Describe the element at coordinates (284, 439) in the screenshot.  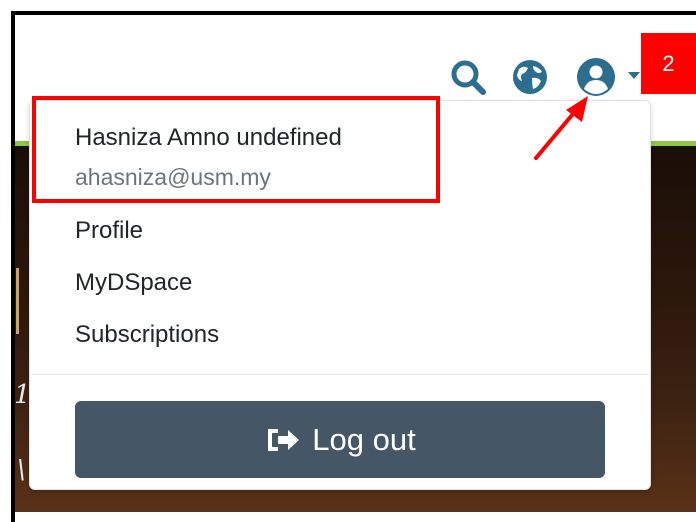
I see `sign-out-icon` at that location.